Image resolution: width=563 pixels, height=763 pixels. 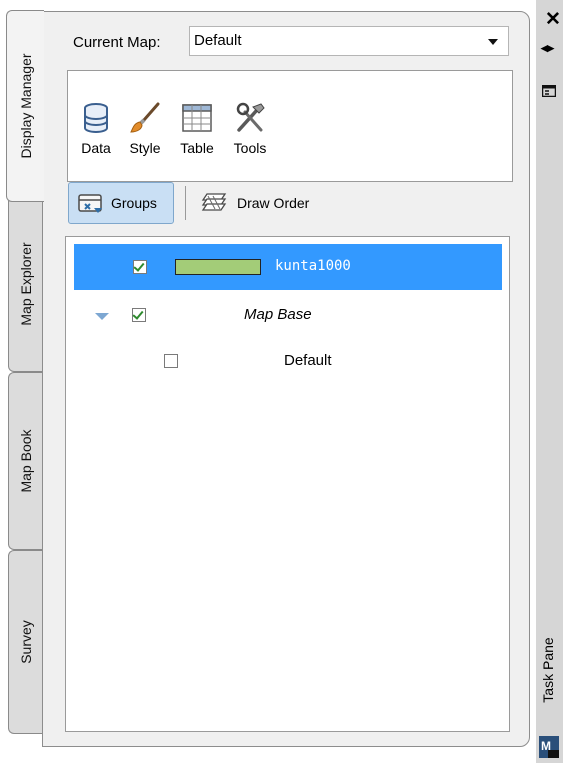 I want to click on tab-label: Map Explorer, so click(x=25, y=284).